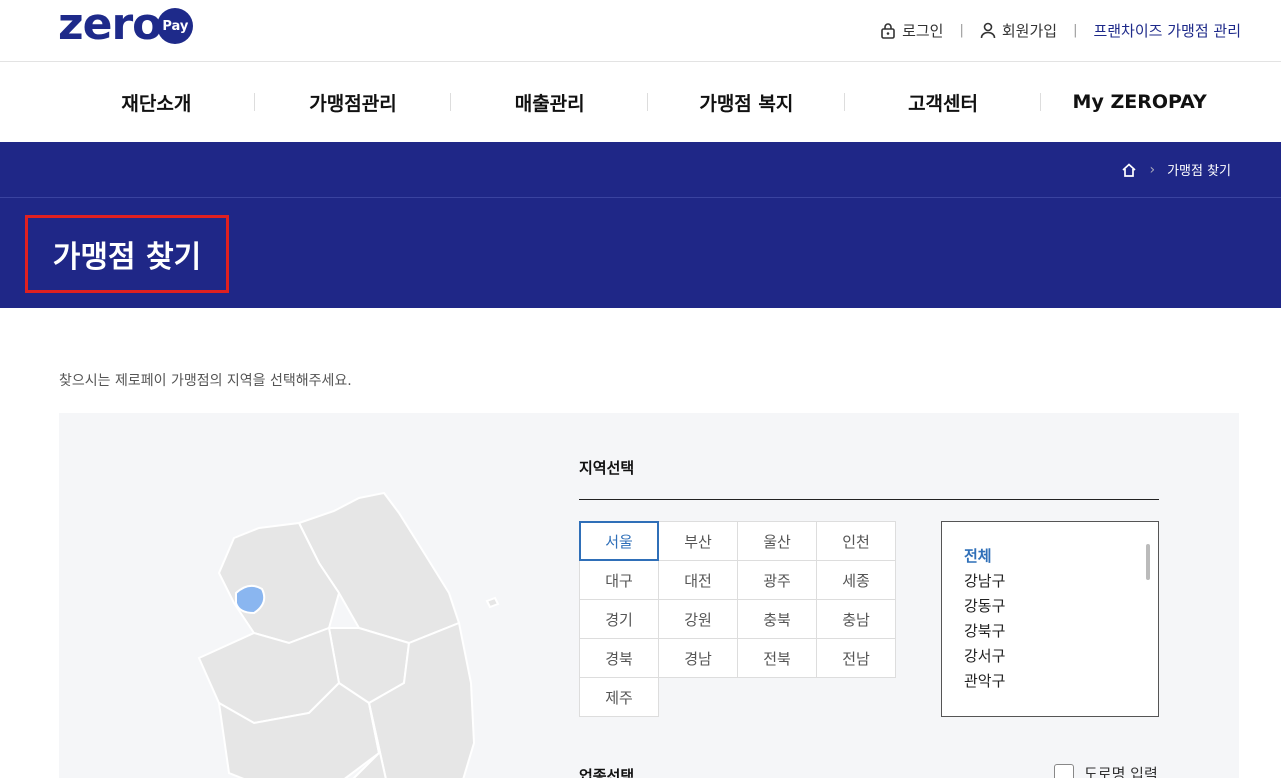 Image resolution: width=1281 pixels, height=778 pixels. Describe the element at coordinates (988, 30) in the screenshot. I see `user-icon` at that location.